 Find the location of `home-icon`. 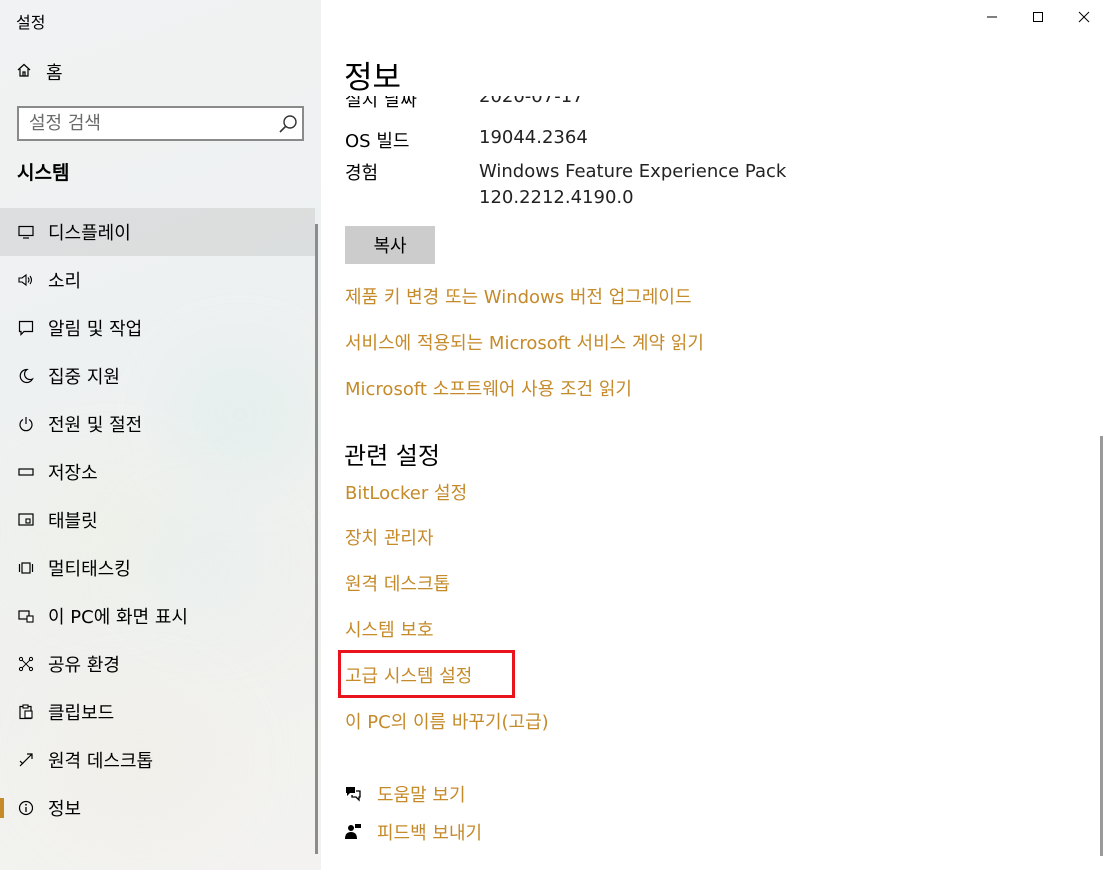

home-icon is located at coordinates (27, 72).